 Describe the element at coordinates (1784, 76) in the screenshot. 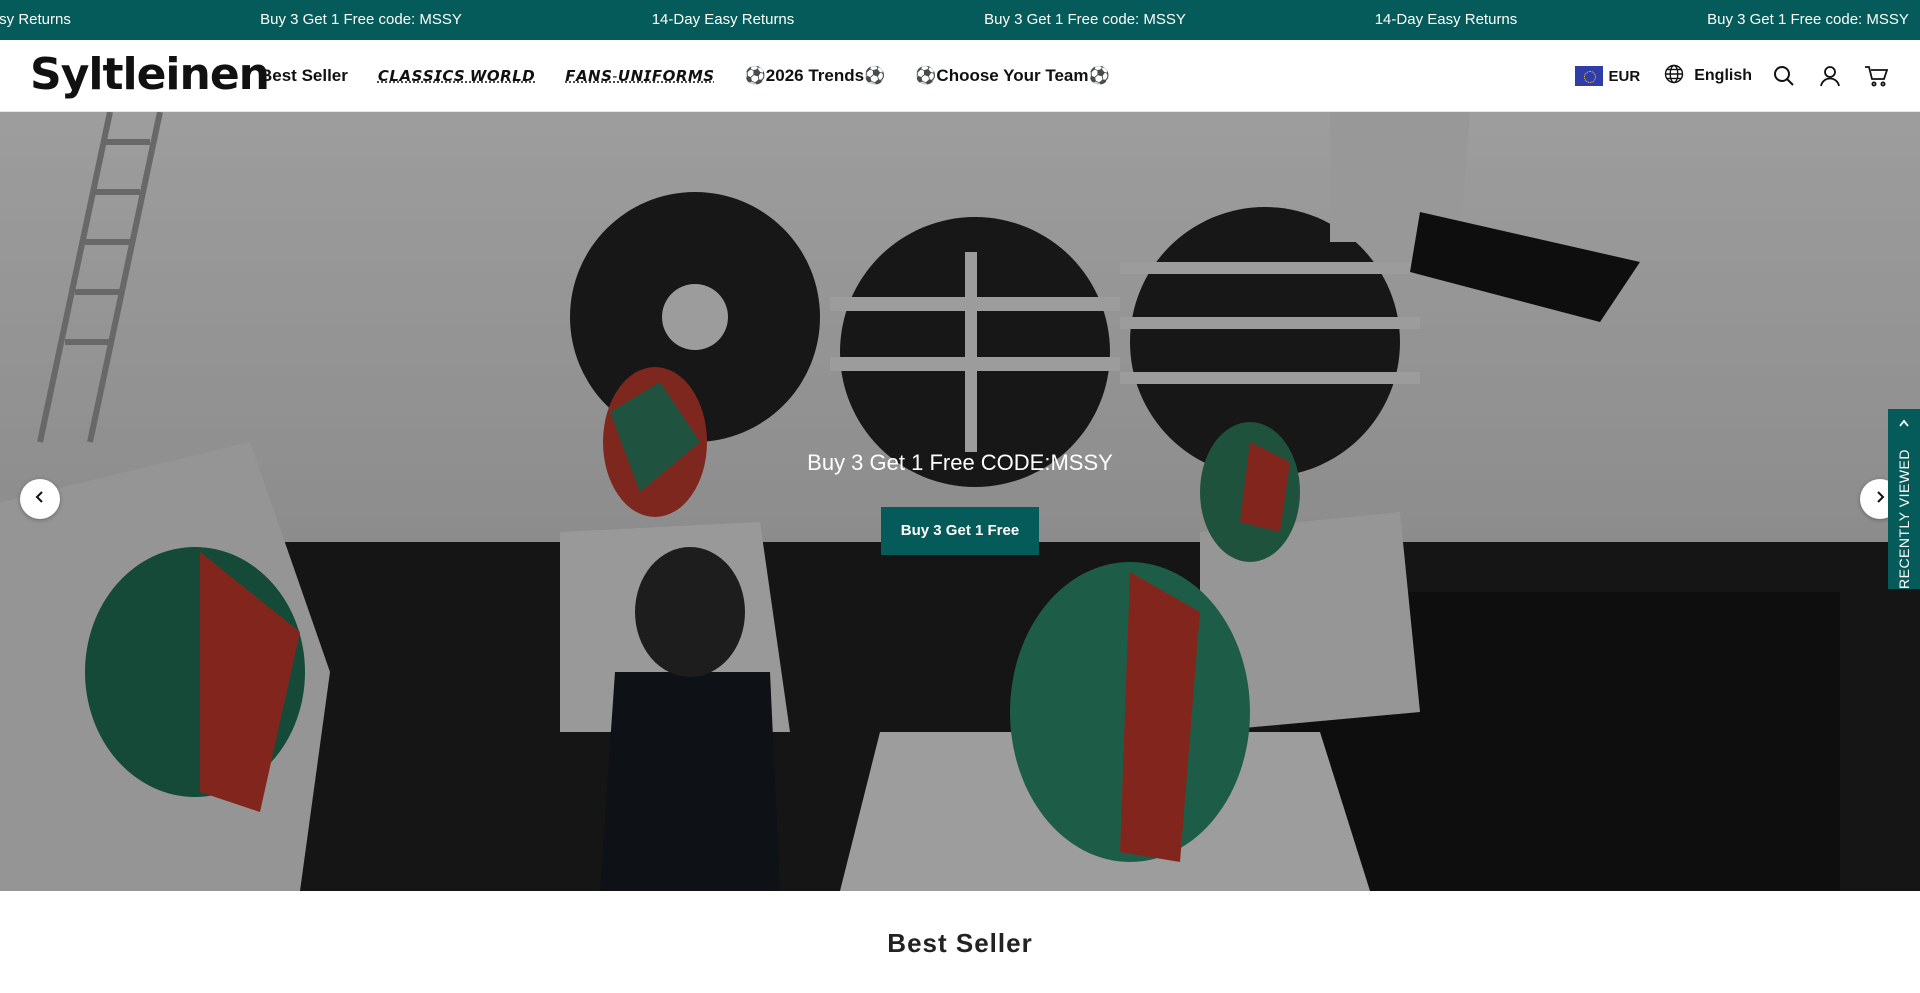

I see `search-icon` at that location.